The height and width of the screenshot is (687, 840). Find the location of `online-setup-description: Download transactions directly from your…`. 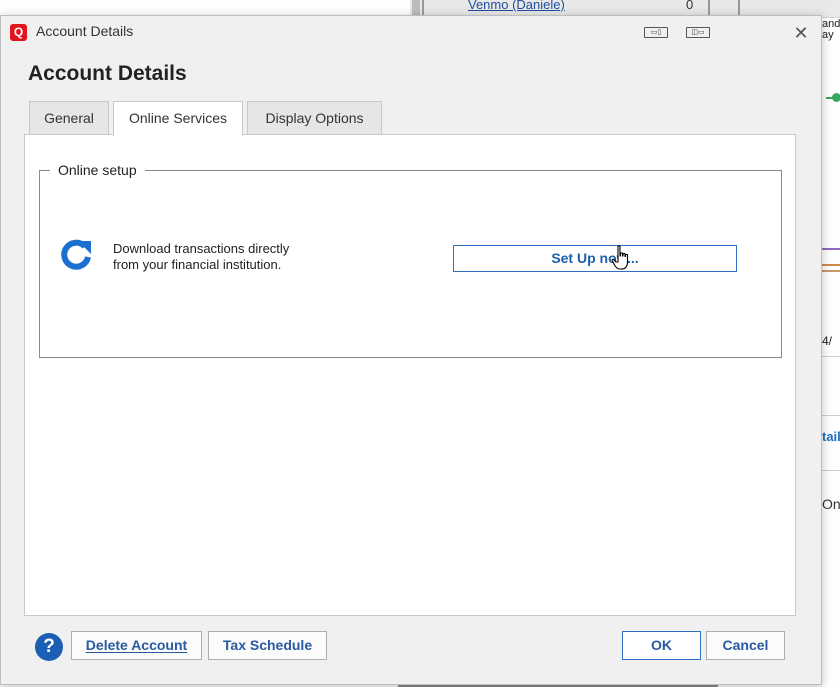

online-setup-description: Download transactions directly from your… is located at coordinates (201, 256).